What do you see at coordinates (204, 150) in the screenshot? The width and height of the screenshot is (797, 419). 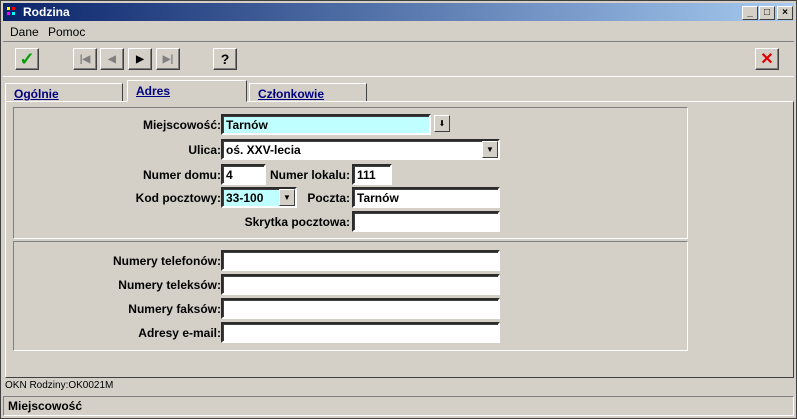 I see `street-label: Ulica:` at bounding box center [204, 150].